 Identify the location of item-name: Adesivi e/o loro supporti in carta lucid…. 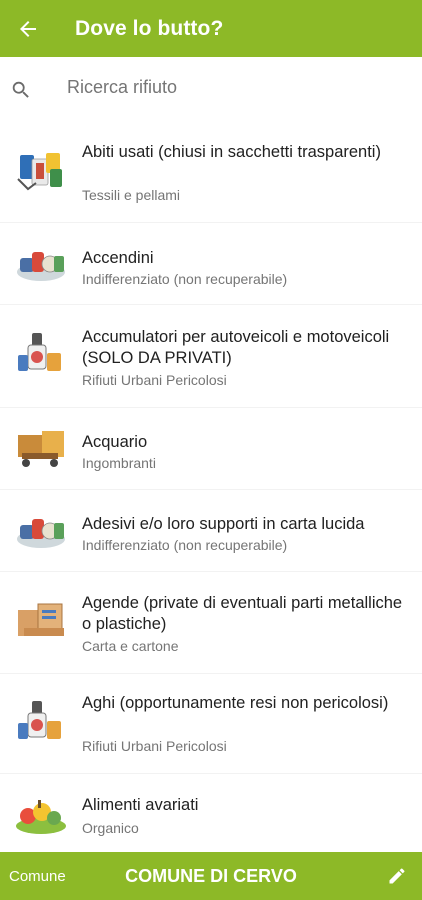
(223, 524).